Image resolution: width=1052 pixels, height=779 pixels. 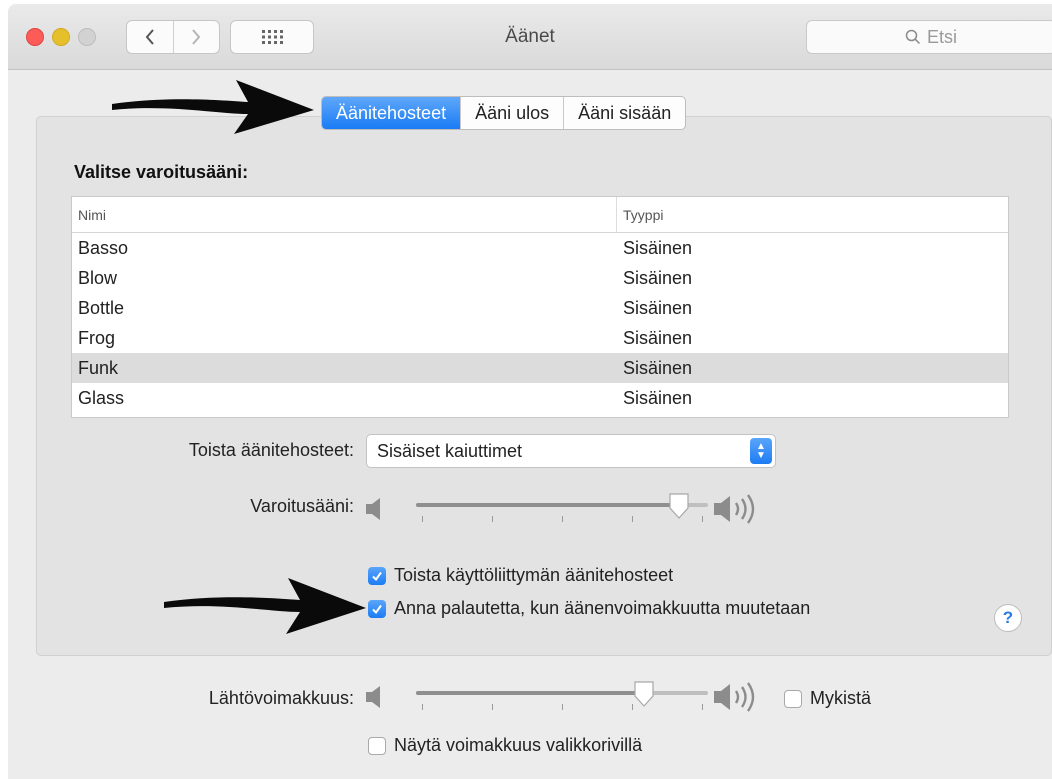 I want to click on column-header-name: Nimi, so click(x=344, y=214).